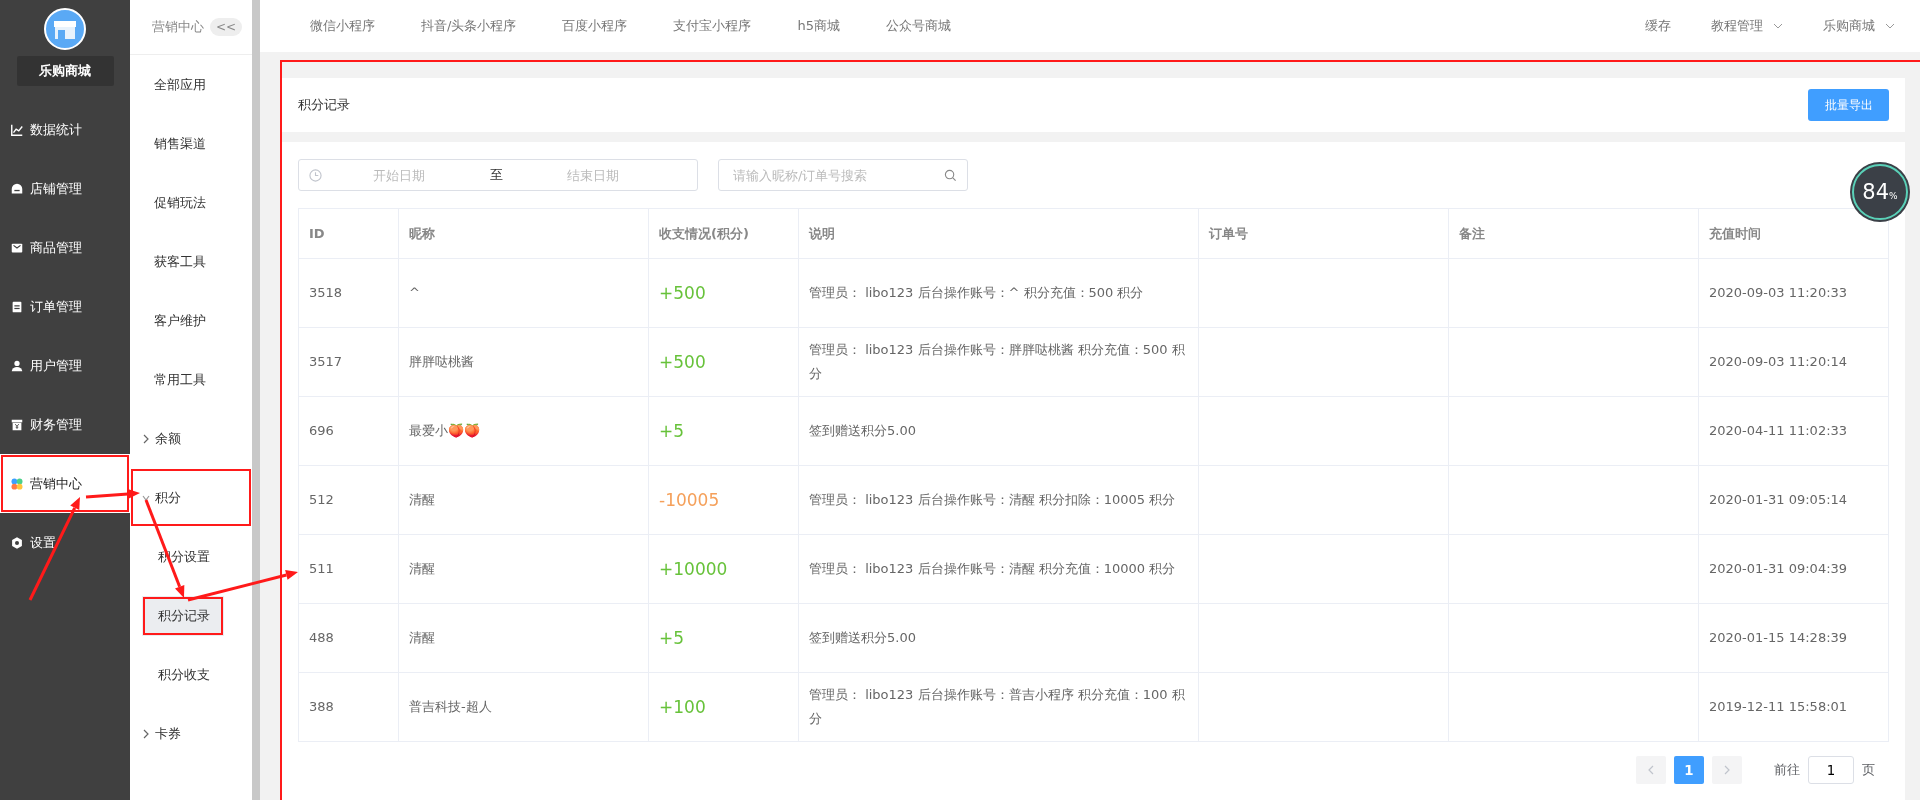  What do you see at coordinates (998, 362) in the screenshot?
I see `description-cell: 管理员： libo123 后台操作账号：胖胖哒桃酱 积分充值：500 积分` at bounding box center [998, 362].